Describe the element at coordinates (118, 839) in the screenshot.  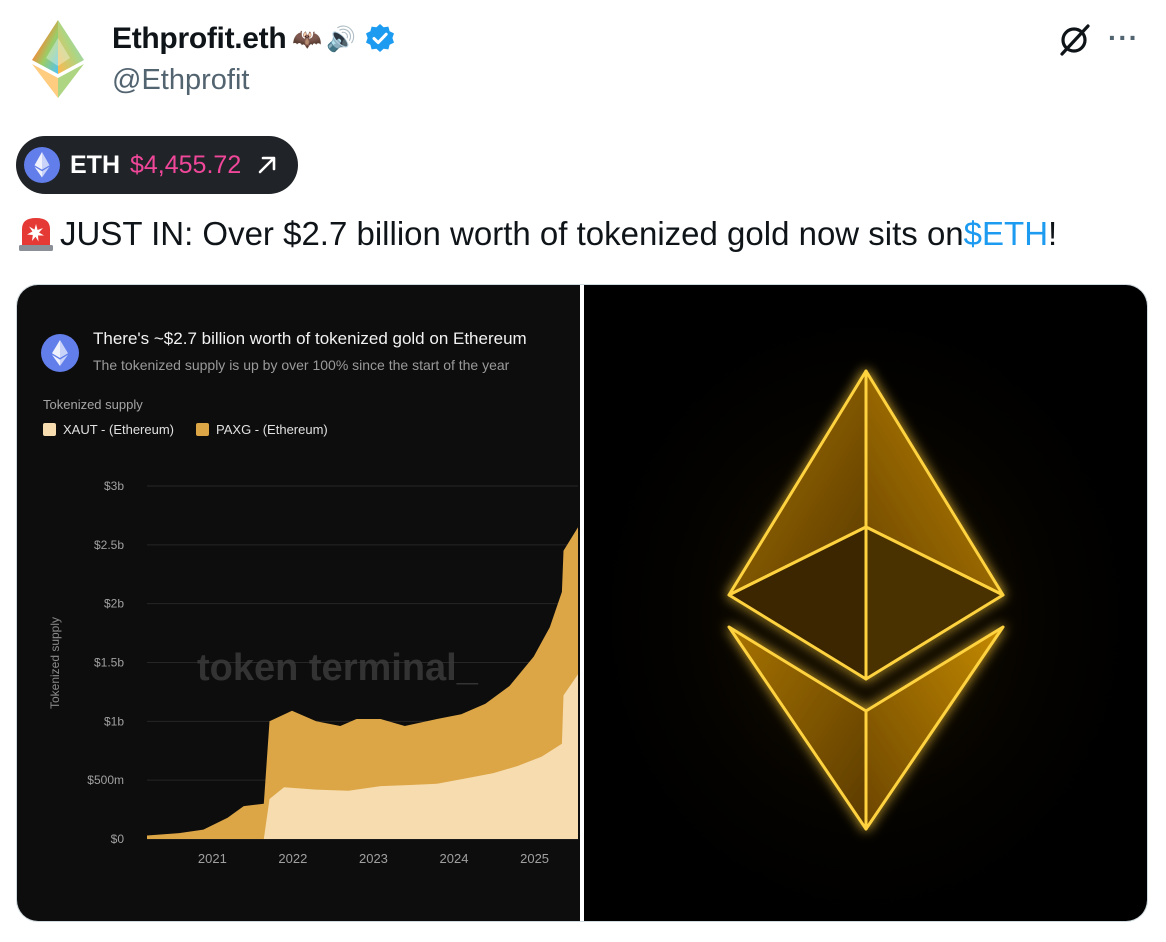
I see `y-tick-label: $0` at that location.